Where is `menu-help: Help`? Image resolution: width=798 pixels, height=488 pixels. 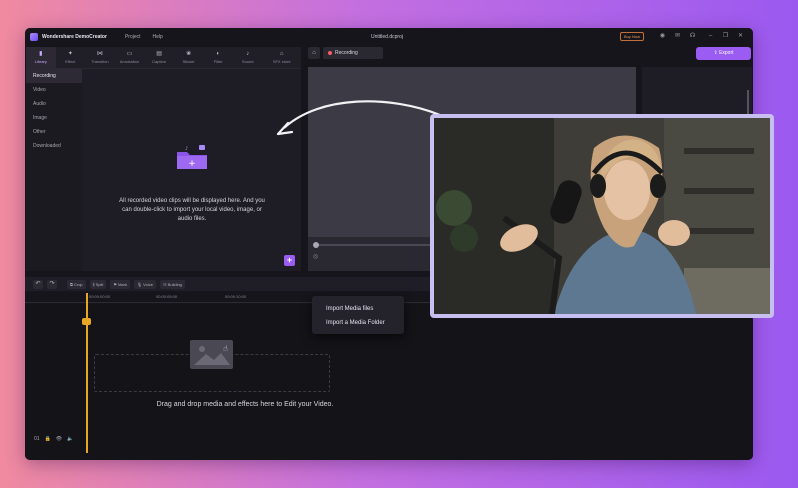
menu-help: Help is located at coordinates (158, 37).